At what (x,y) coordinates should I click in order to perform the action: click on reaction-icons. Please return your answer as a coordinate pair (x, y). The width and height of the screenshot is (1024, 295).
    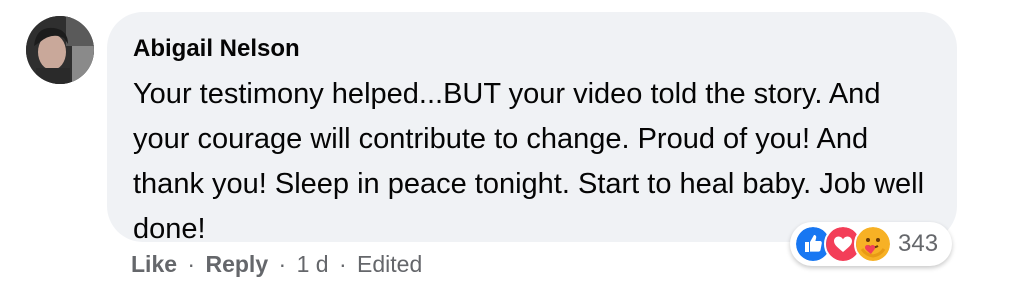
    Looking at the image, I should click on (843, 244).